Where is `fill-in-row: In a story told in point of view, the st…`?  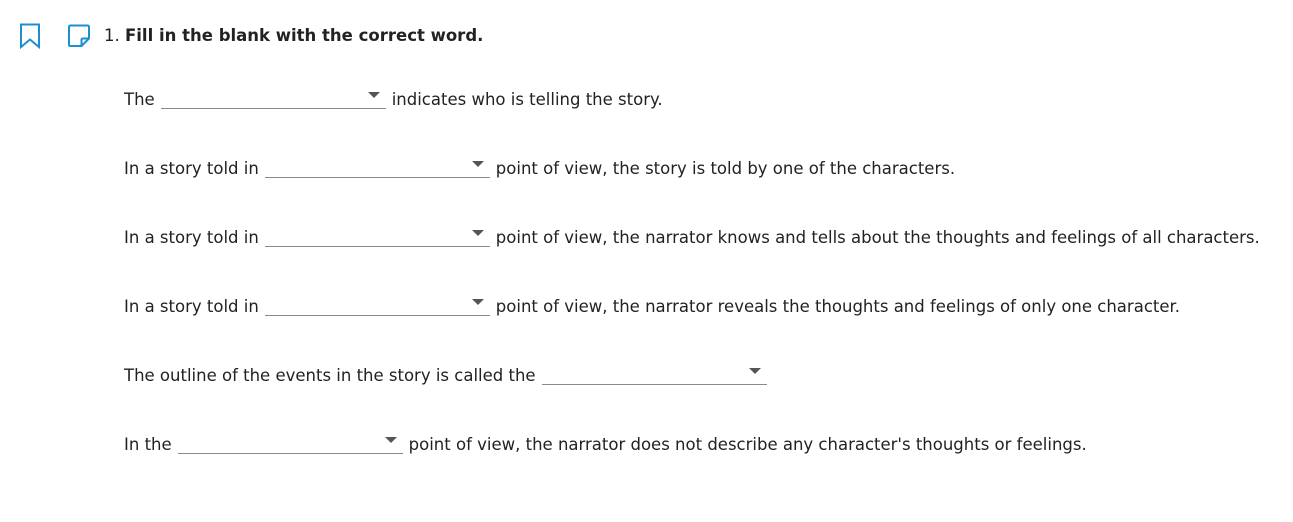
fill-in-row: In a story told in point of view, the st… is located at coordinates (539, 169).